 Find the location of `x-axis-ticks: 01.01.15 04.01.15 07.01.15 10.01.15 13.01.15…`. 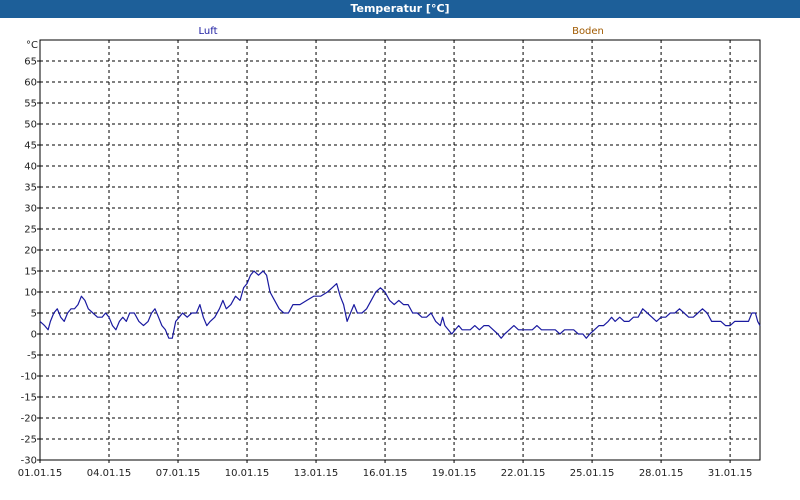

x-axis-ticks: 01.01.15 04.01.15 07.01.15 10.01.15 13.01.15… is located at coordinates (385, 469).